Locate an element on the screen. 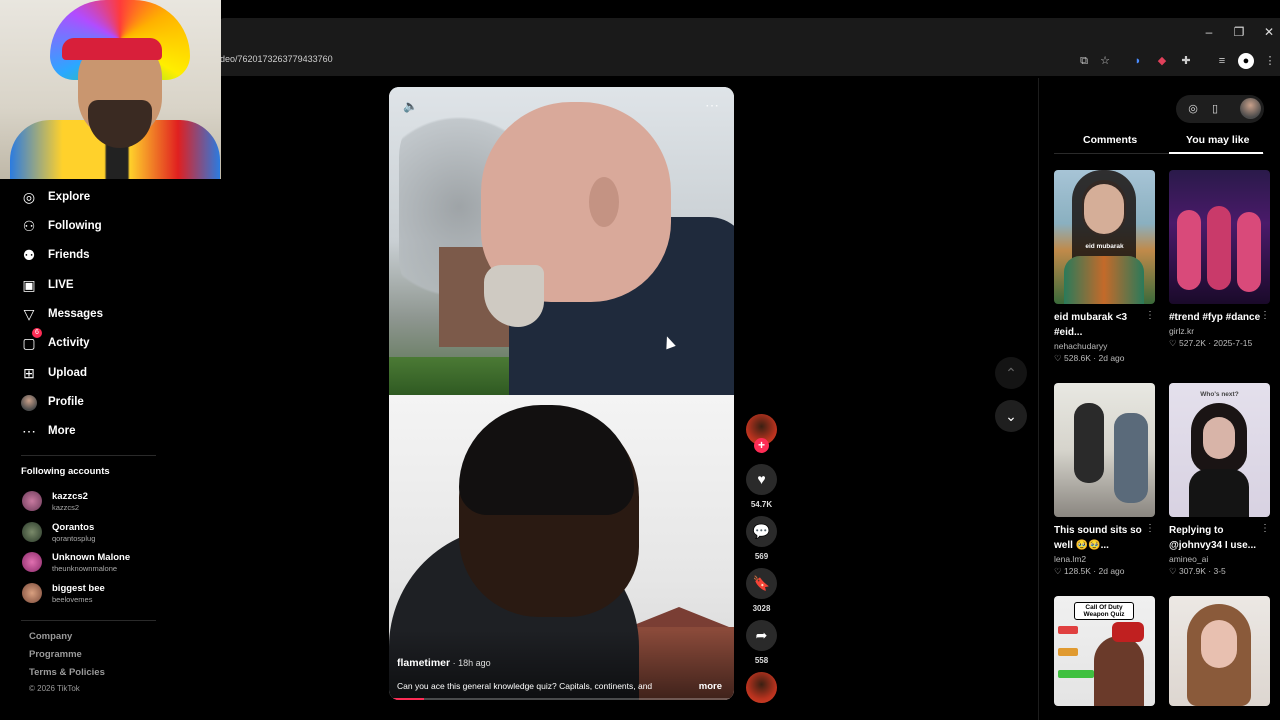 This screenshot has width=1280, height=720. like-count: 54.7K is located at coordinates (761, 504).